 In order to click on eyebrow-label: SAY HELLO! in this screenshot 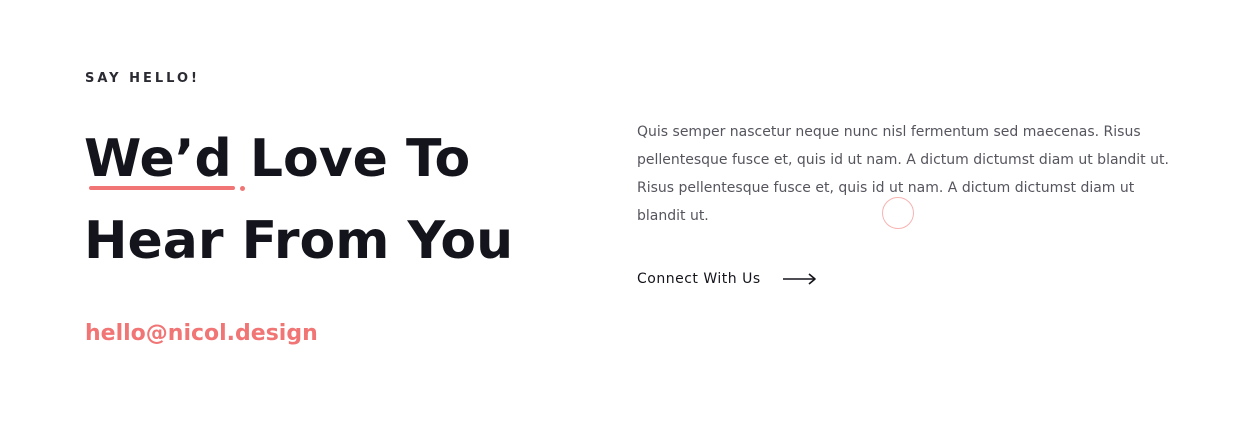, I will do `click(142, 78)`.